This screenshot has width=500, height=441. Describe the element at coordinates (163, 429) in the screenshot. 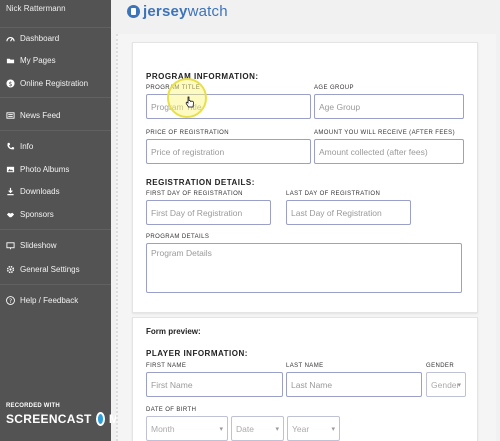

I see `month-value: Month` at that location.